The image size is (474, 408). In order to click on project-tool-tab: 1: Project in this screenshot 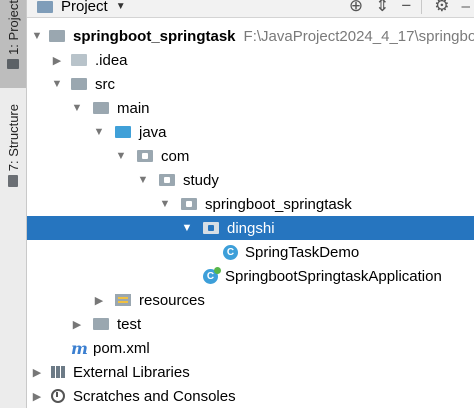, I will do `click(13, 44)`.